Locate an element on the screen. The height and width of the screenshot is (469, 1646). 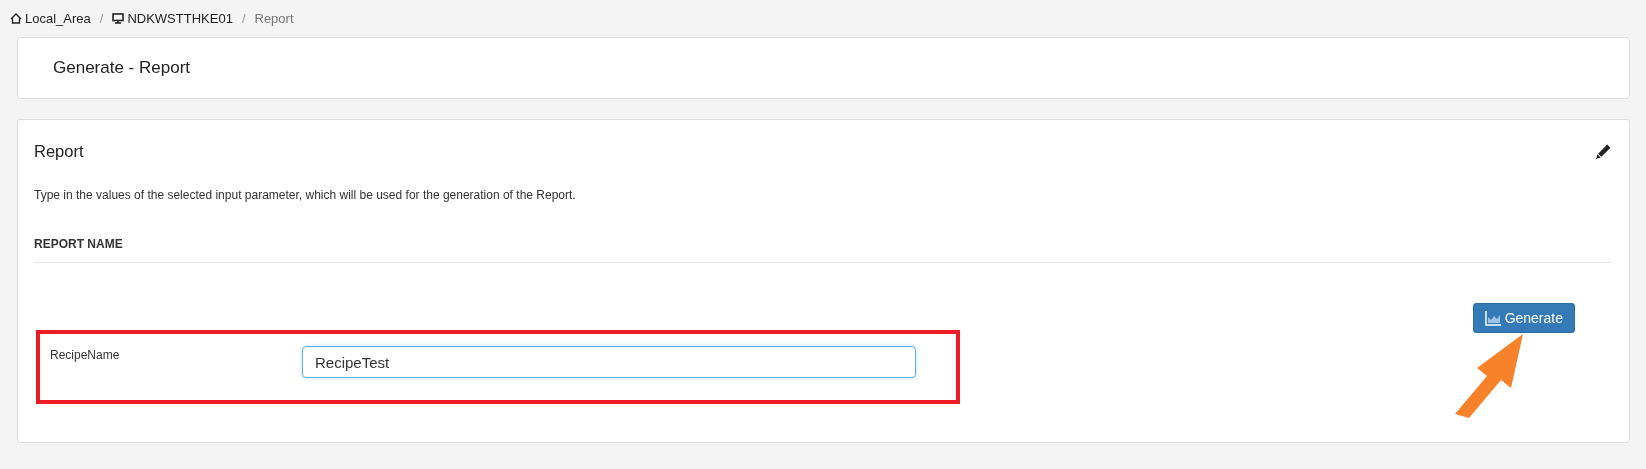
edit-icon is located at coordinates (1603, 151).